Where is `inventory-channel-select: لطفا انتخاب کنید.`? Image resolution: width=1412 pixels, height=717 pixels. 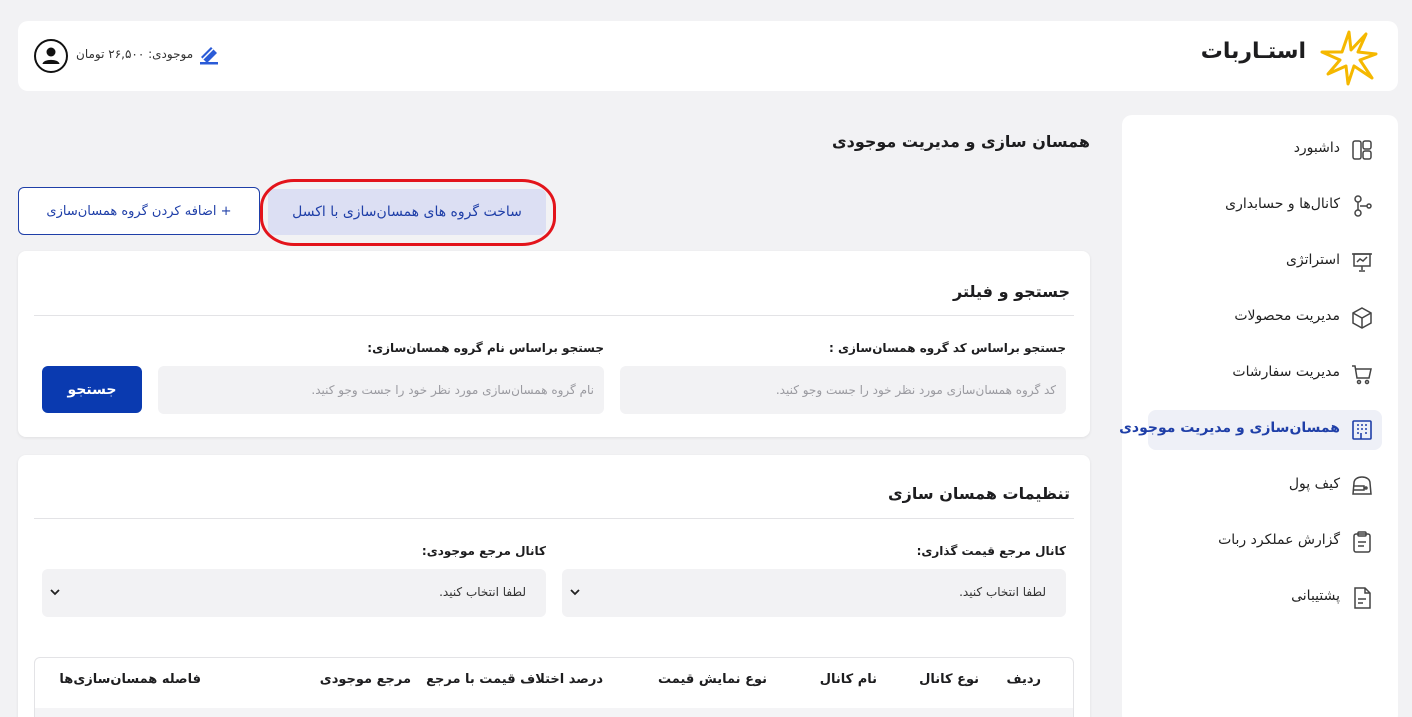
inventory-channel-select: لطفا انتخاب کنید. is located at coordinates (294, 593).